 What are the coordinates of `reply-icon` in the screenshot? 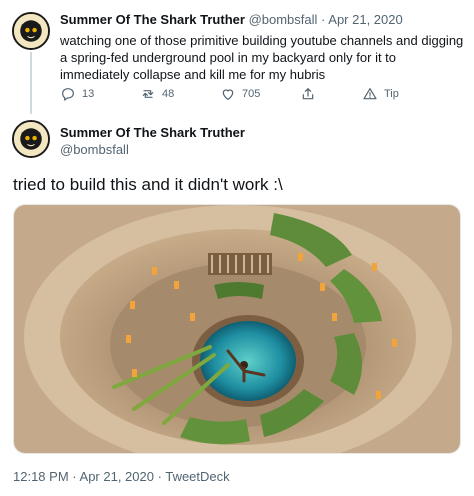 It's located at (68, 94).